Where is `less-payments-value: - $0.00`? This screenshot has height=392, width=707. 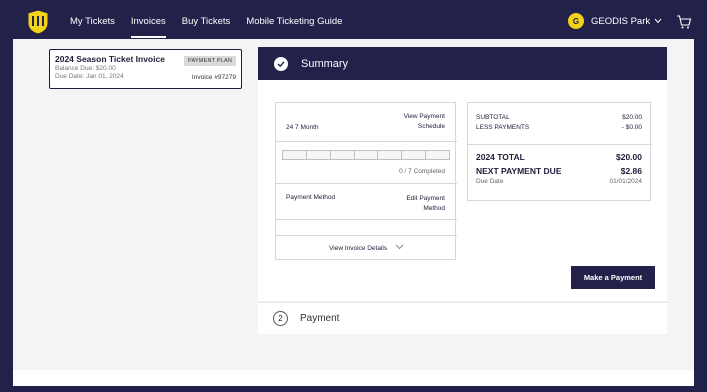 less-payments-value: - $0.00 is located at coordinates (631, 127).